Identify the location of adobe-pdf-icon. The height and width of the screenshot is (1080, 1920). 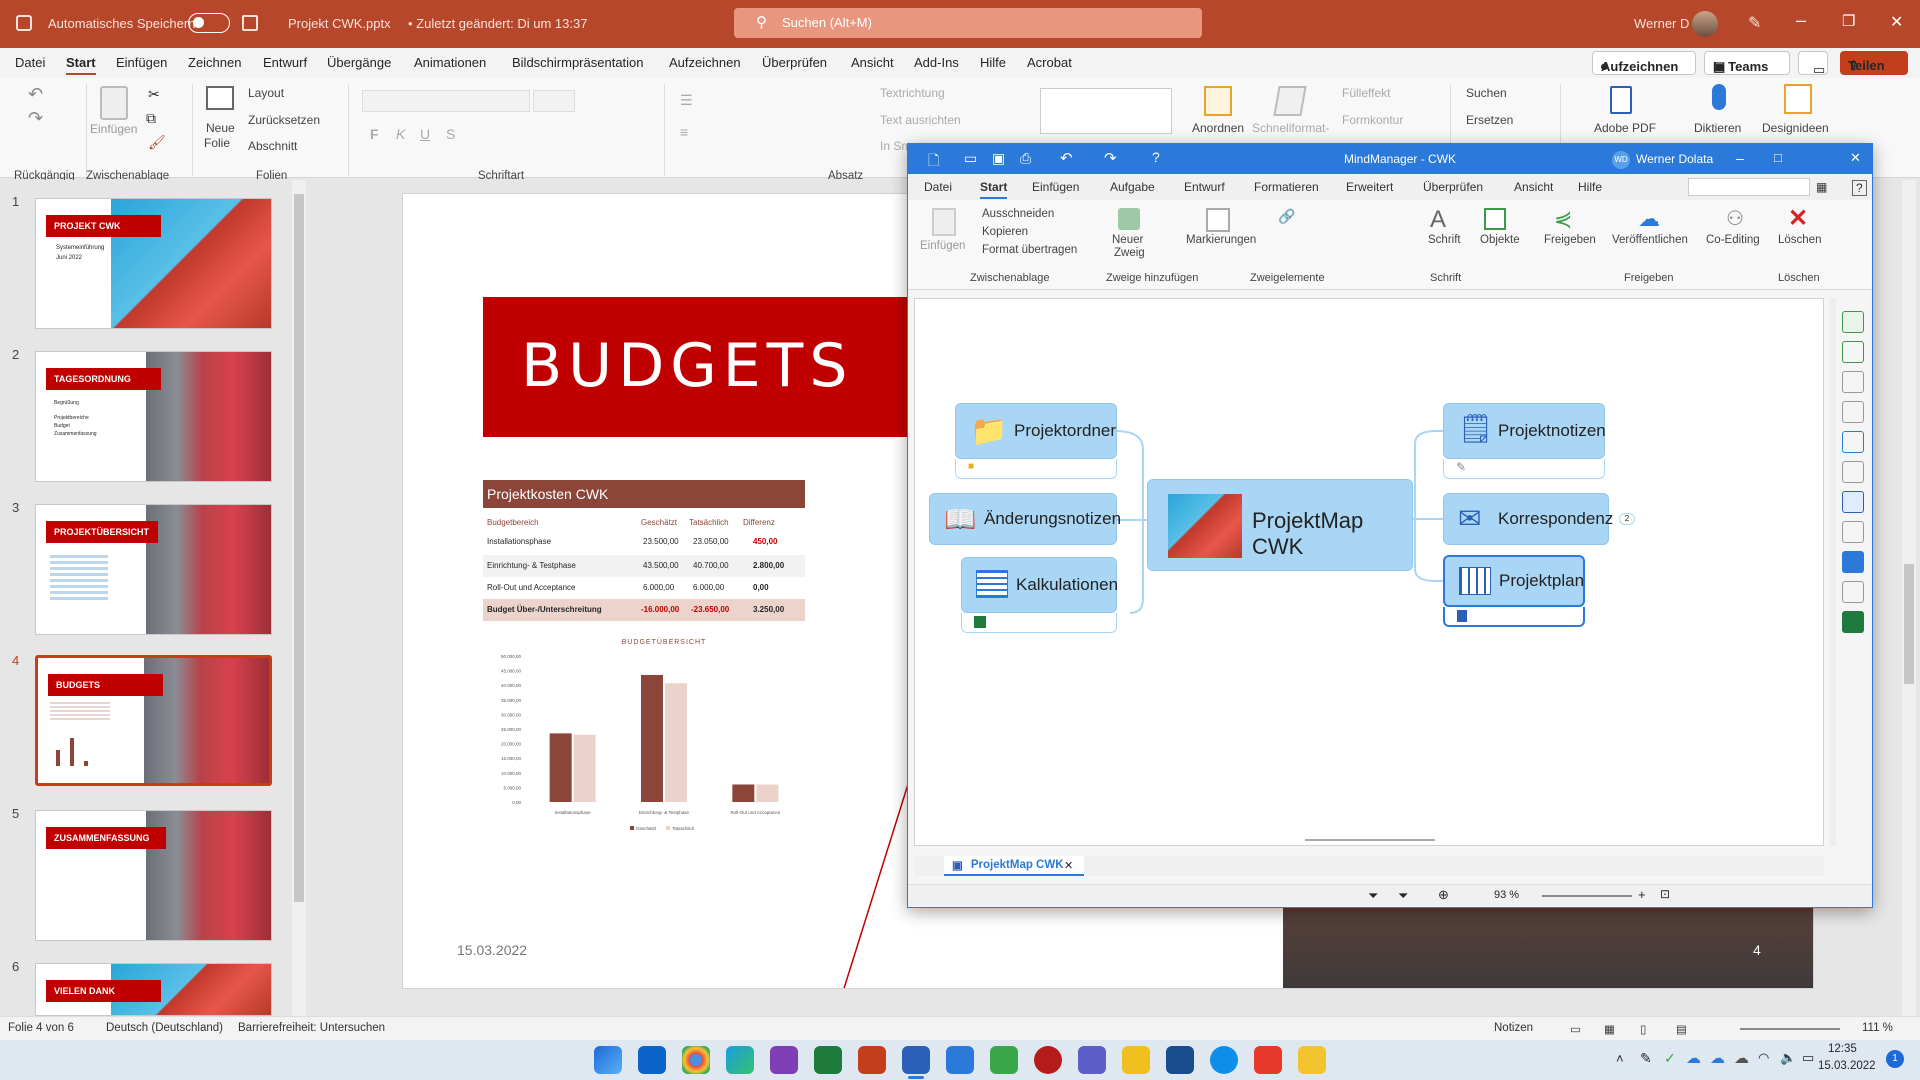
(1621, 100).